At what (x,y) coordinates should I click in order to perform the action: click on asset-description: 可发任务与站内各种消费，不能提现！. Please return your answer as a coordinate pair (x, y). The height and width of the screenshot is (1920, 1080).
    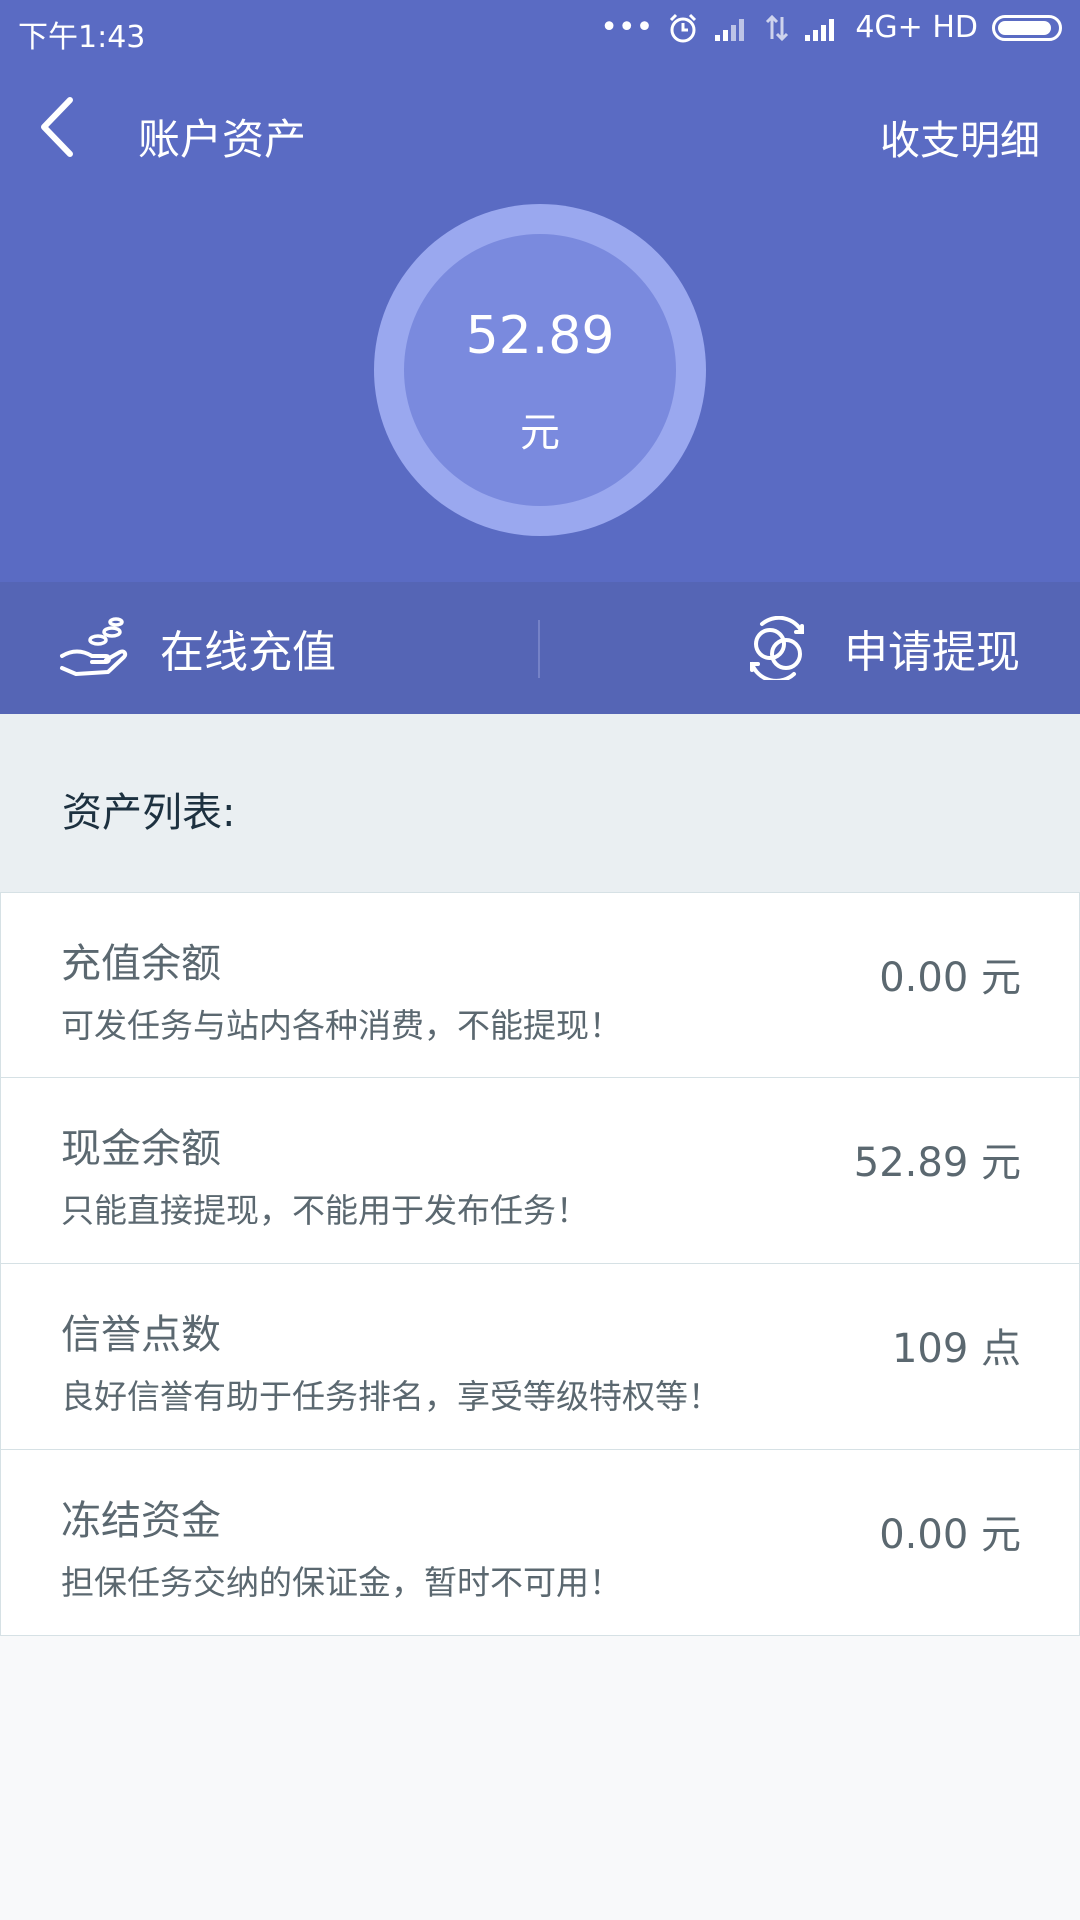
    Looking at the image, I should click on (341, 1025).